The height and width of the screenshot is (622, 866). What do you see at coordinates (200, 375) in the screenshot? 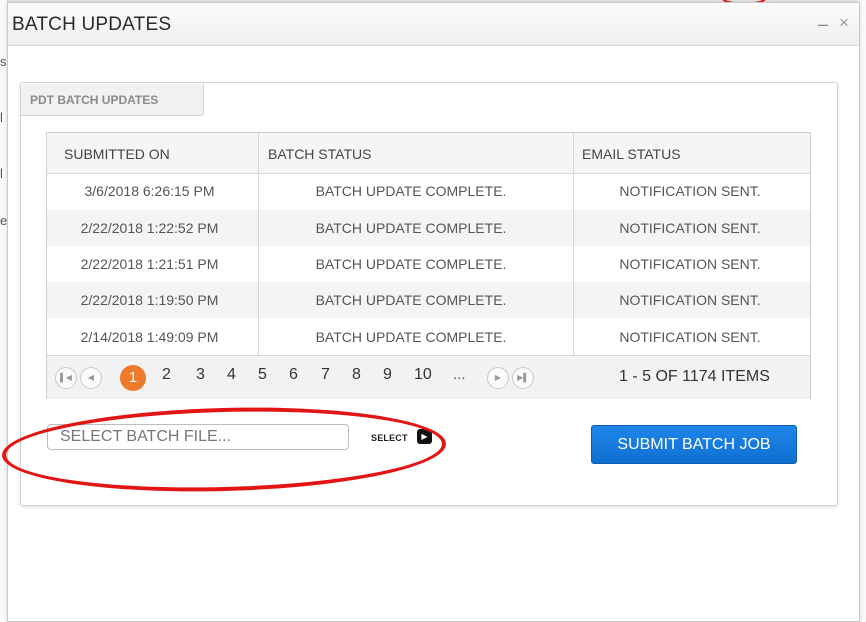
I see `page-button: 3` at bounding box center [200, 375].